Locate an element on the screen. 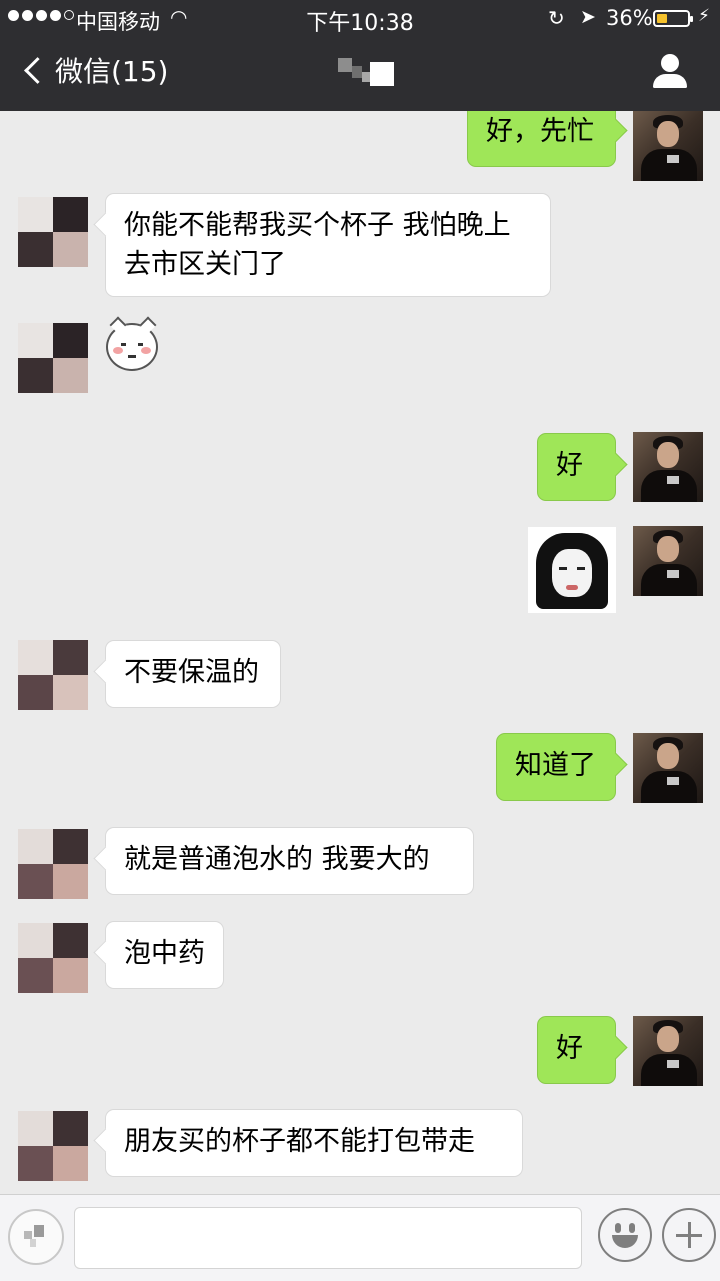 The width and height of the screenshot is (720, 1281). location-icon: ➤ is located at coordinates (588, 17).